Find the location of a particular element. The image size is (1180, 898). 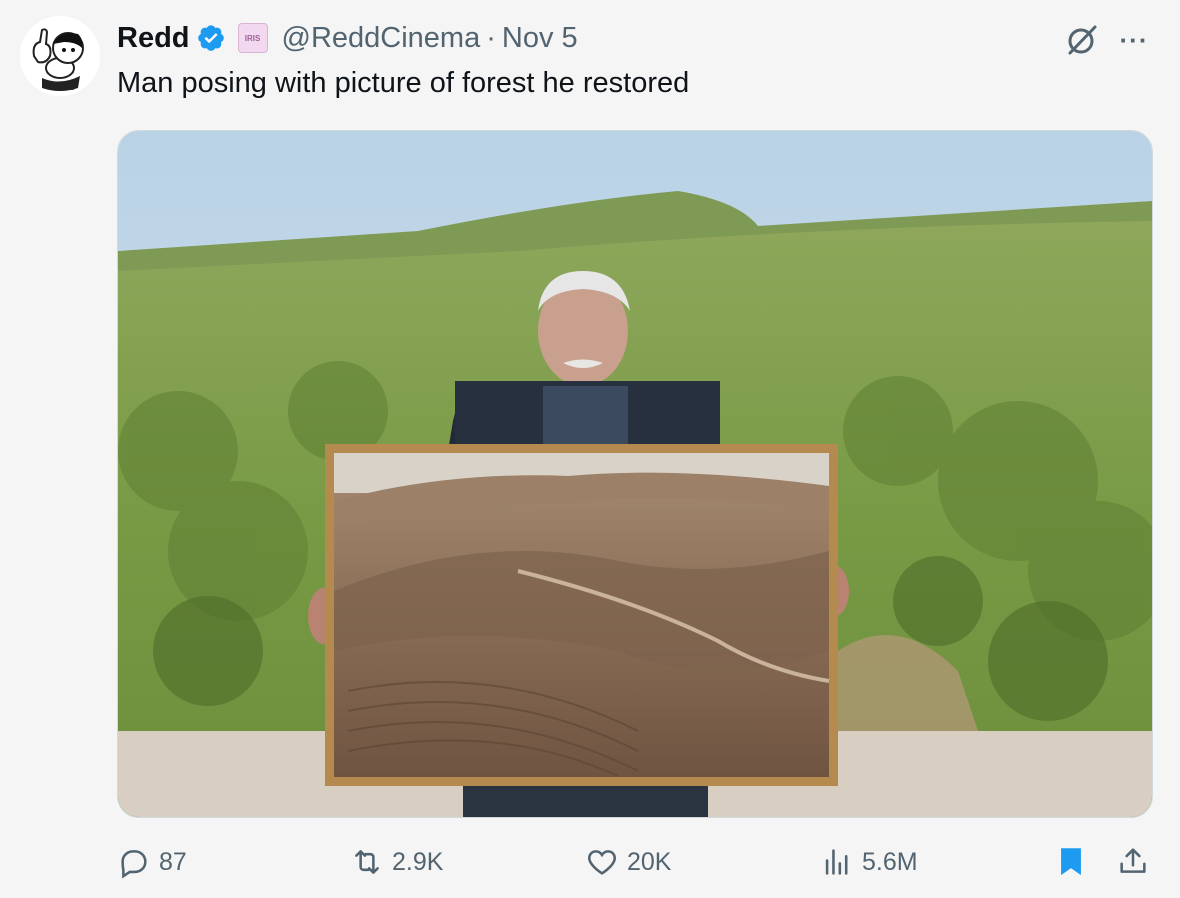

avatar is located at coordinates (60, 56).